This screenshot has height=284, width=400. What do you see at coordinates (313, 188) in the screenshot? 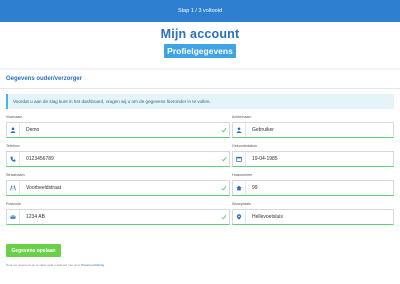
I see `huisnummer-field: 99` at bounding box center [313, 188].